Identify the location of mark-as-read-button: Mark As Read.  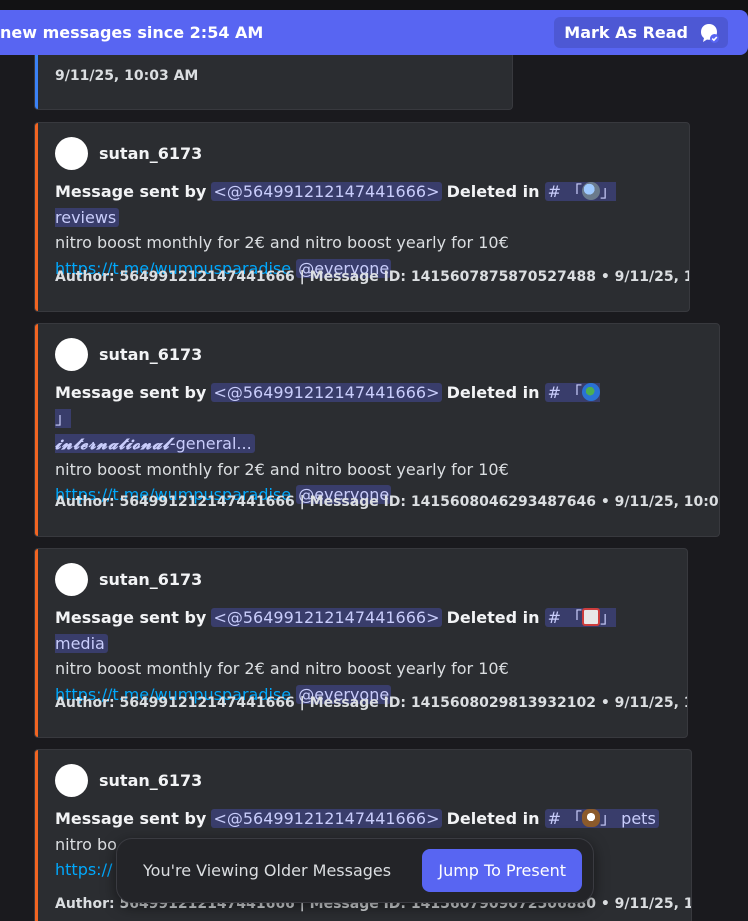
(641, 32).